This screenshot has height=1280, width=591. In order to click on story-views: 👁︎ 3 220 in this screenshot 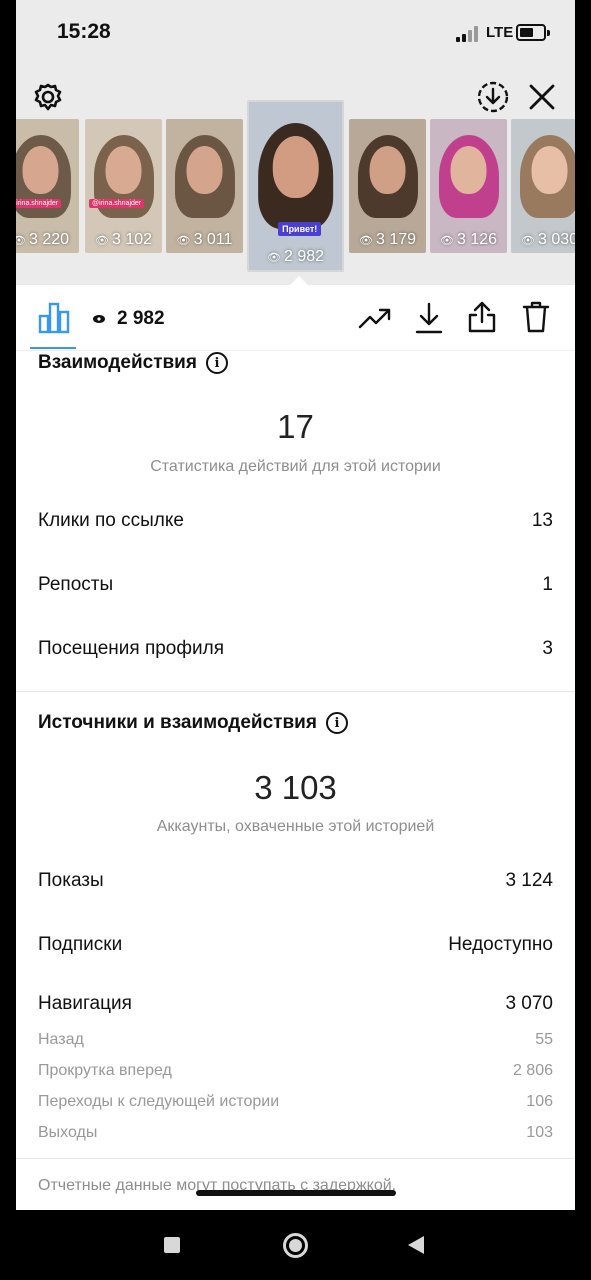, I will do `click(47, 240)`.